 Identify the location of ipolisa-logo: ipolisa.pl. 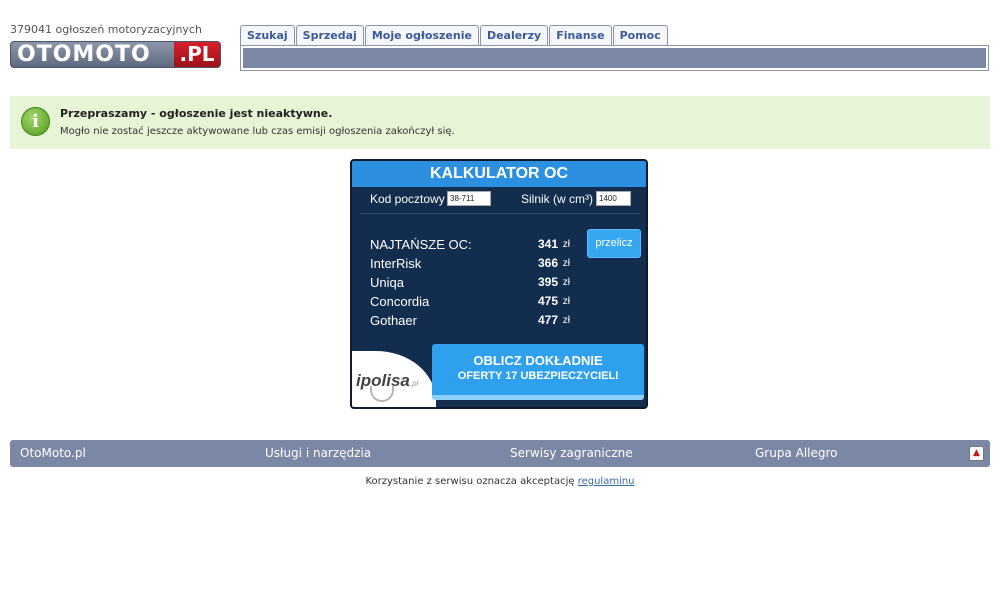
(394, 379).